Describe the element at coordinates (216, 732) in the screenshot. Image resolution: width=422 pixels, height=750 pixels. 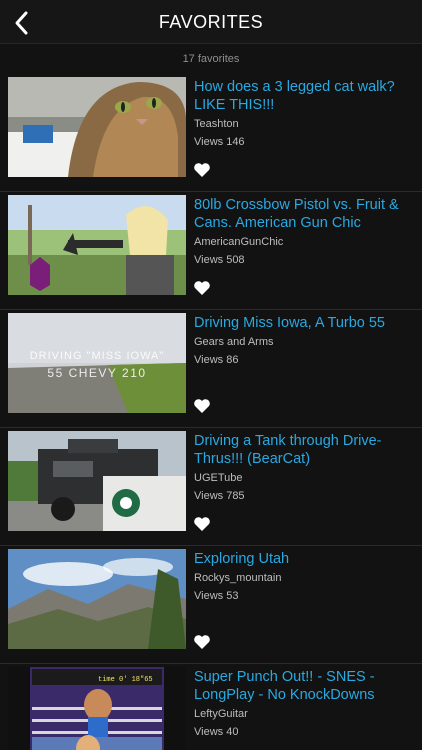
I see `video-views: Views 40` at that location.